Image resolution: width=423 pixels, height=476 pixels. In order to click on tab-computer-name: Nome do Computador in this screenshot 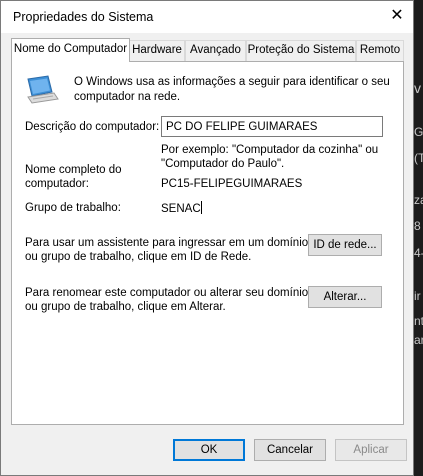, I will do `click(70, 50)`.